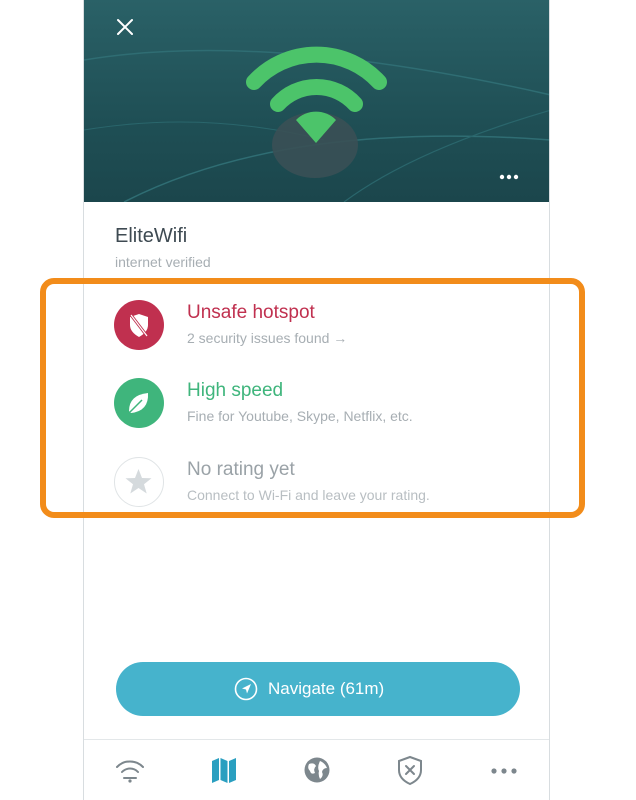 Image resolution: width=636 pixels, height=800 pixels. Describe the element at coordinates (125, 27) in the screenshot. I see `close-icon` at that location.